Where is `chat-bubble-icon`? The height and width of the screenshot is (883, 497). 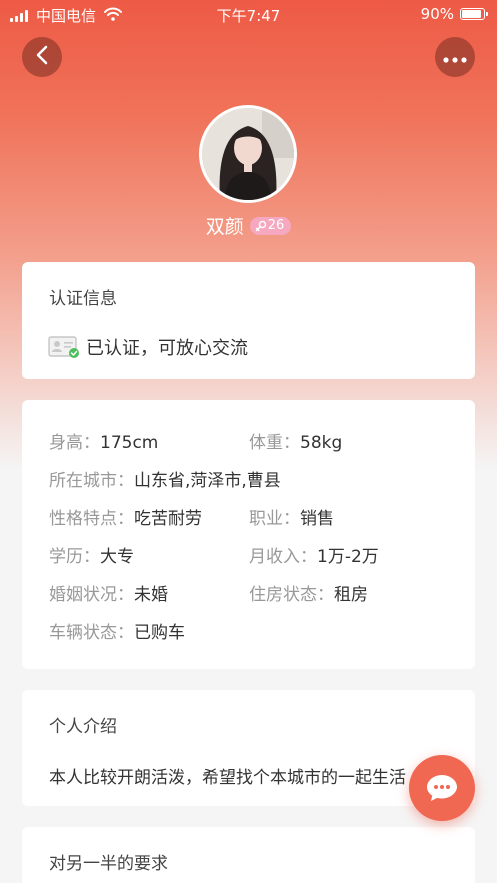
chat-bubble-icon is located at coordinates (442, 788).